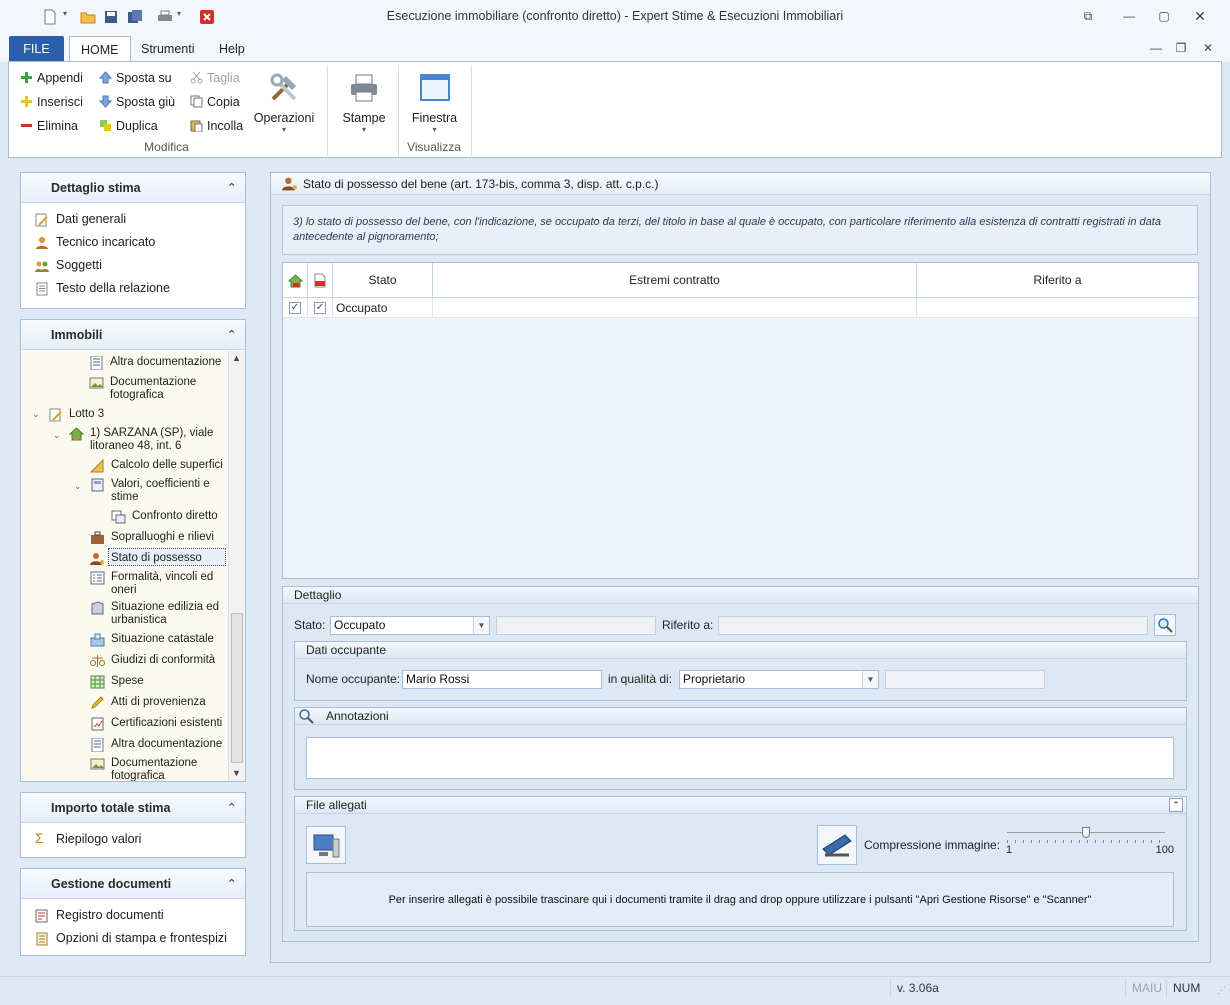 The height and width of the screenshot is (1005, 1230). What do you see at coordinates (434, 103) in the screenshot?
I see `window-menu-button: Finestra ▾` at bounding box center [434, 103].